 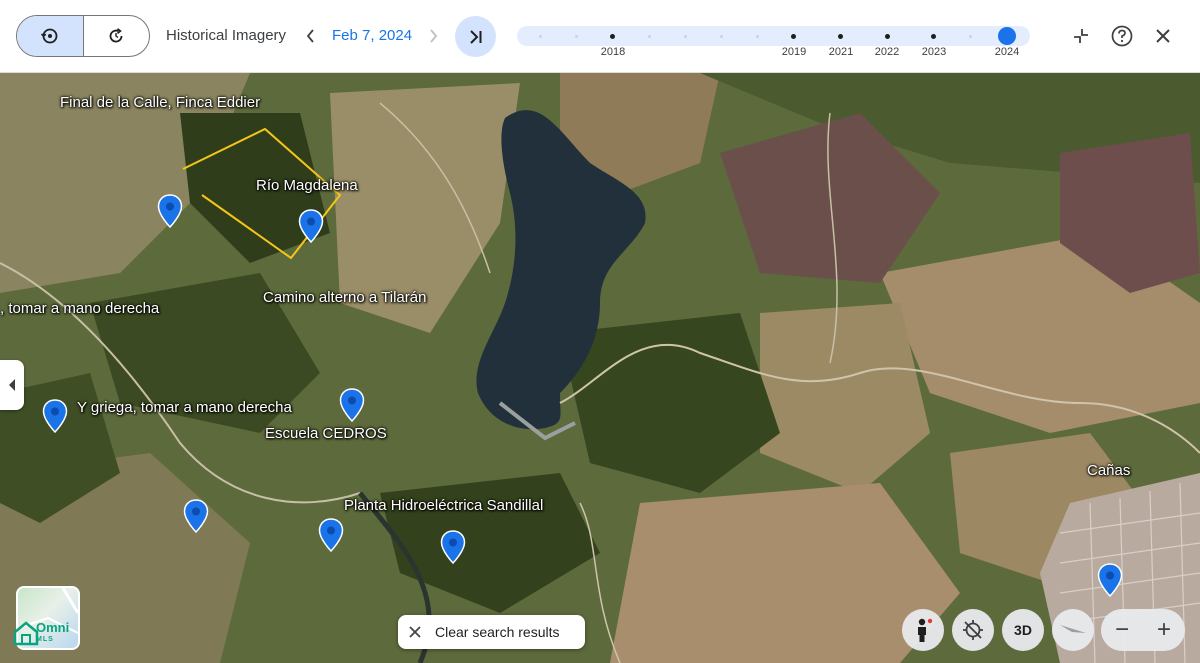 I want to click on logo-text: Omni, so click(x=53, y=627).